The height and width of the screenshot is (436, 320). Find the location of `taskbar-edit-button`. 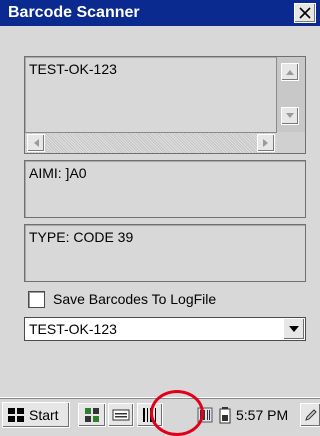

taskbar-edit-button is located at coordinates (310, 415).